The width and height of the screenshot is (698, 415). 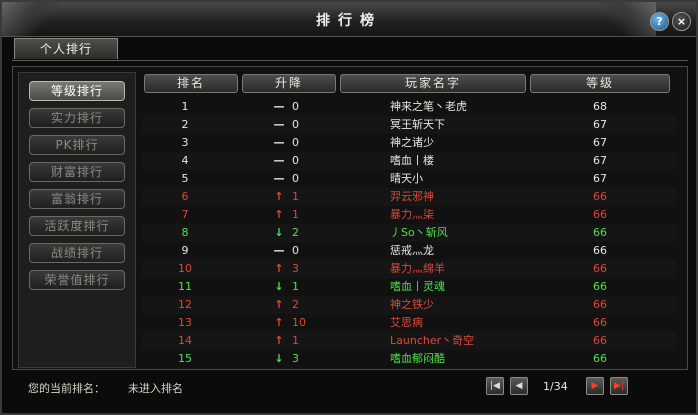 I want to click on rank-cell: 4, so click(x=185, y=160).